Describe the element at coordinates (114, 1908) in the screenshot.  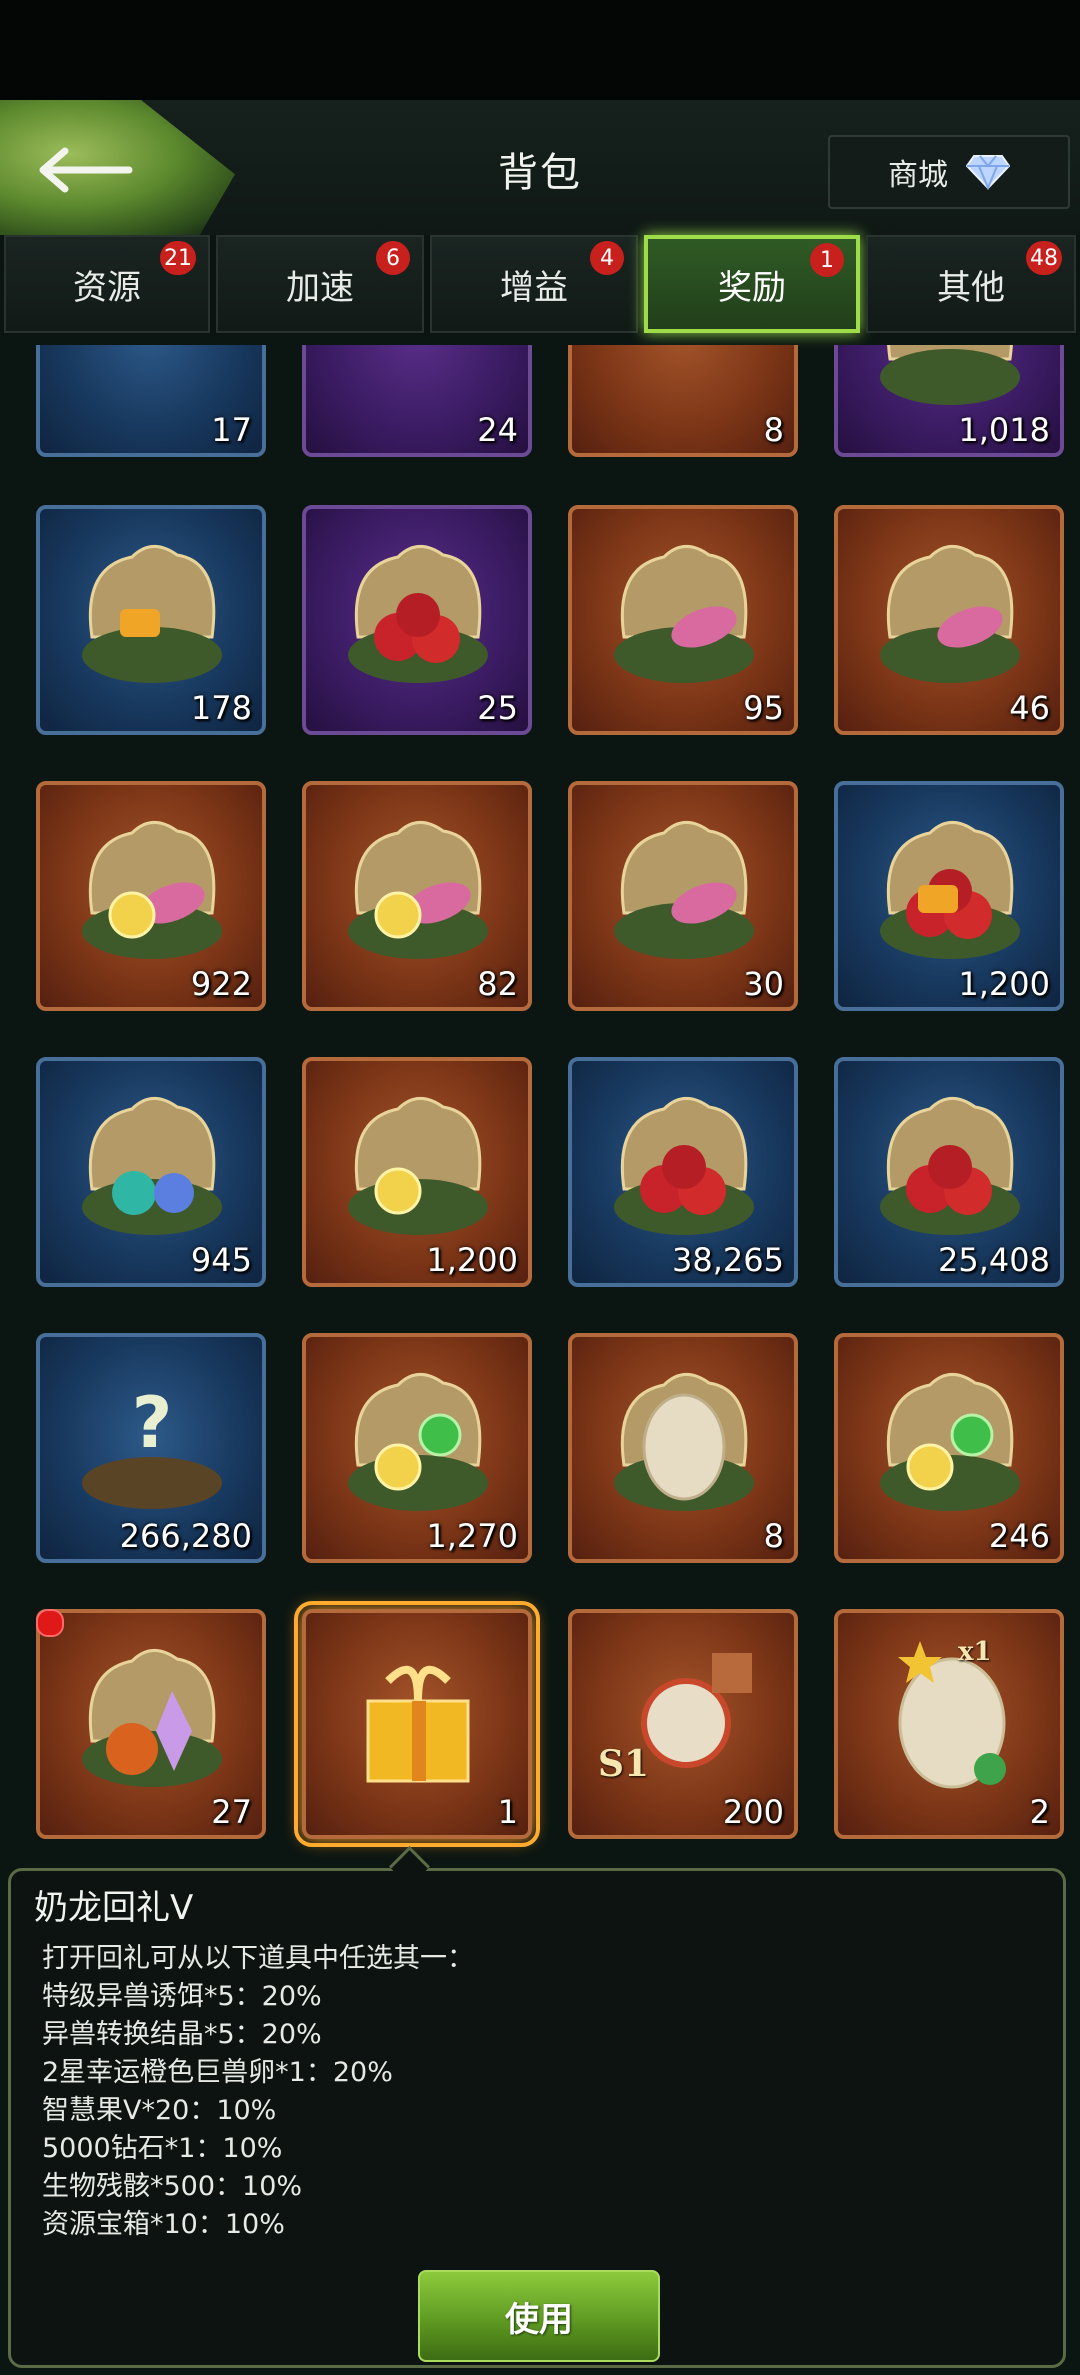
I see `item-name: 奶龙回礼V` at that location.